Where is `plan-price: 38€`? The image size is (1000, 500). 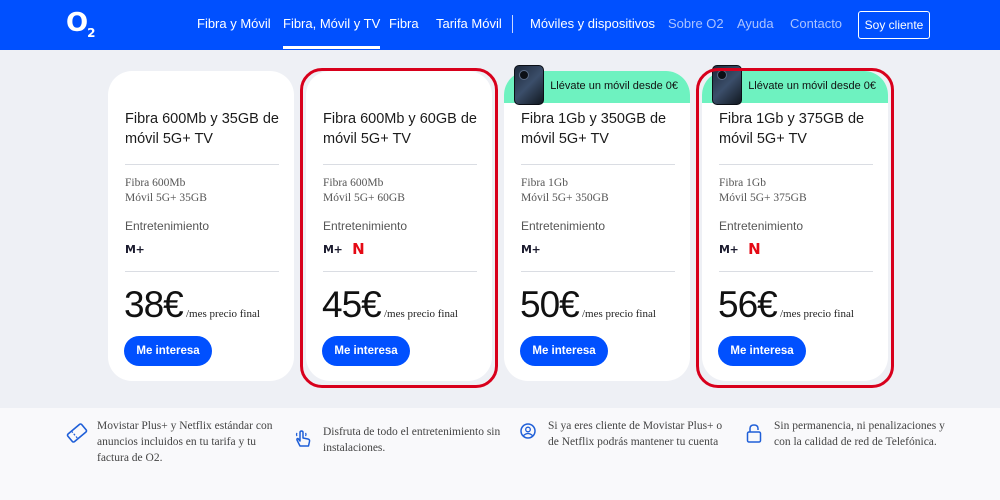 plan-price: 38€ is located at coordinates (154, 304).